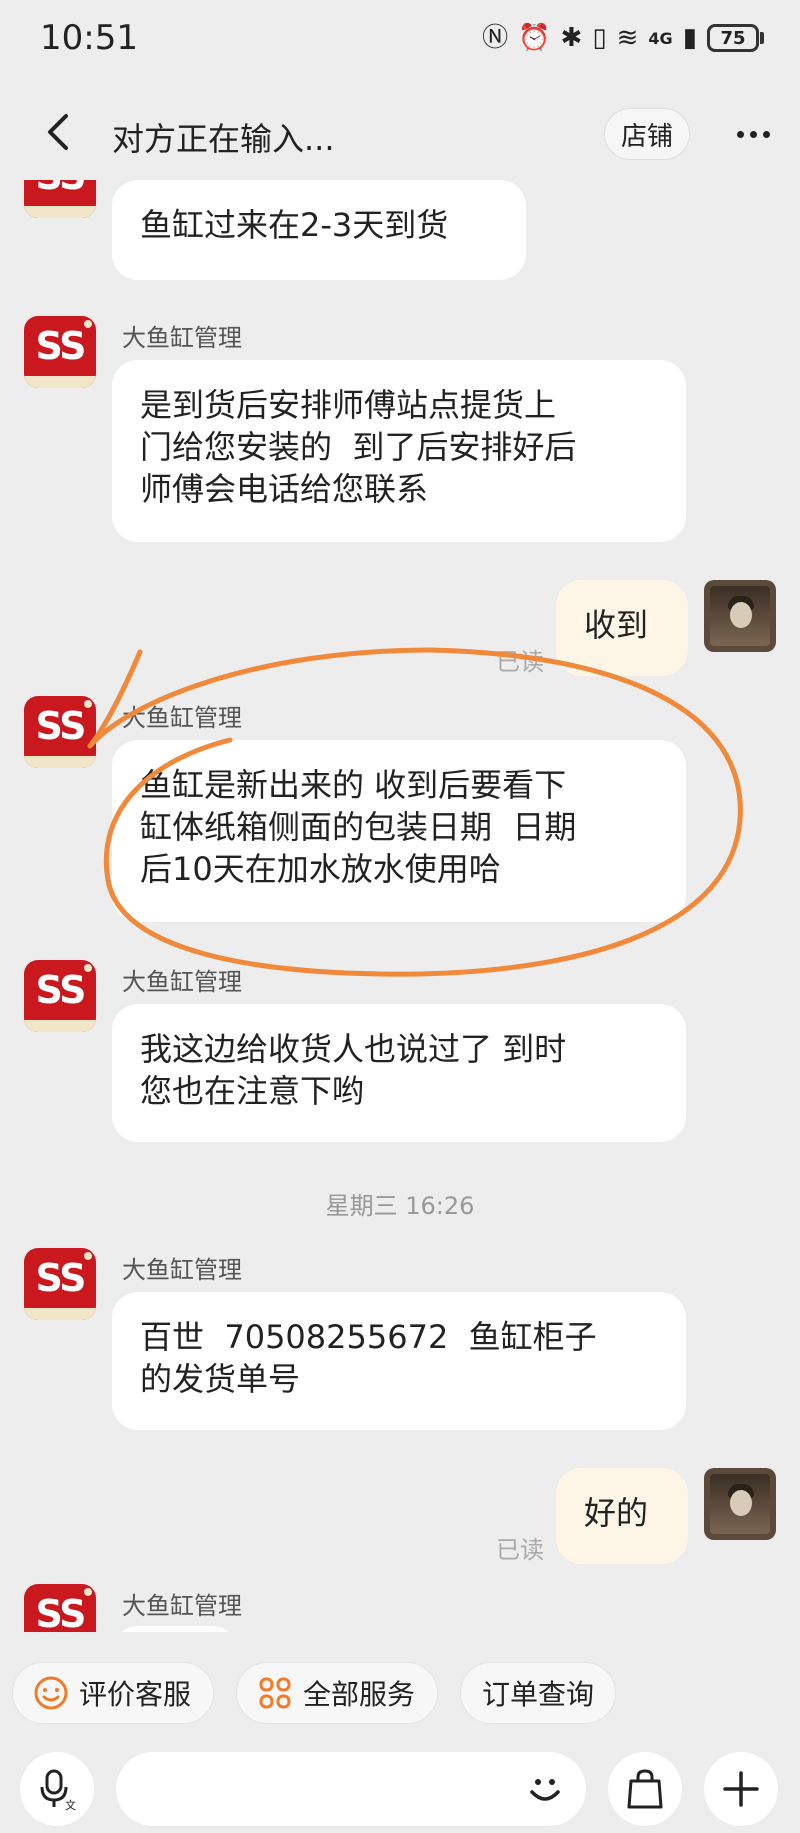 The width and height of the screenshot is (800, 1833). I want to click on emoji-icon, so click(545, 1790).